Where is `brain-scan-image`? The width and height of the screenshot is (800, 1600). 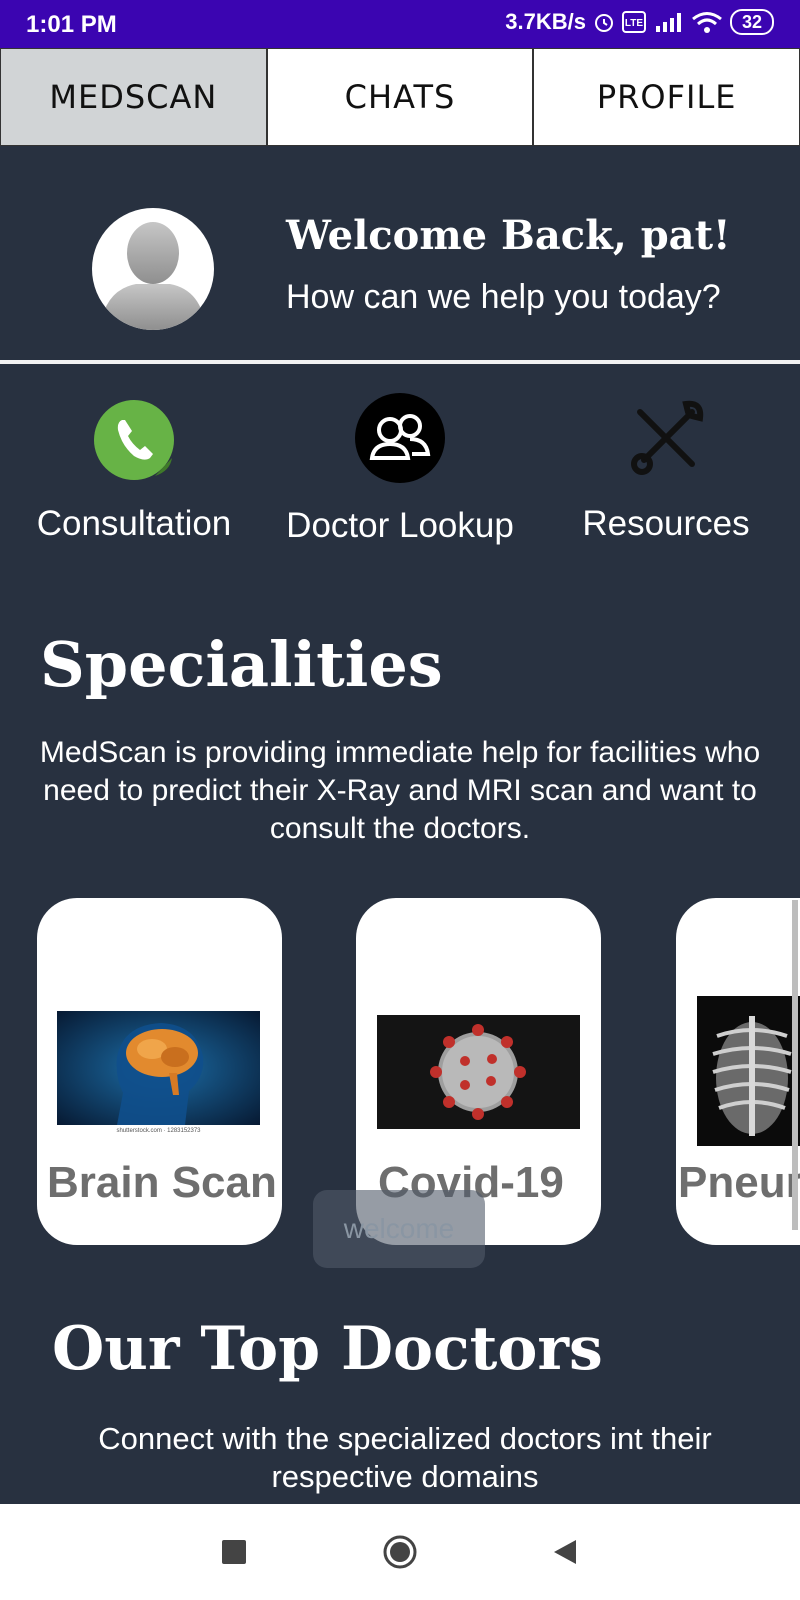 brain-scan-image is located at coordinates (158, 1068).